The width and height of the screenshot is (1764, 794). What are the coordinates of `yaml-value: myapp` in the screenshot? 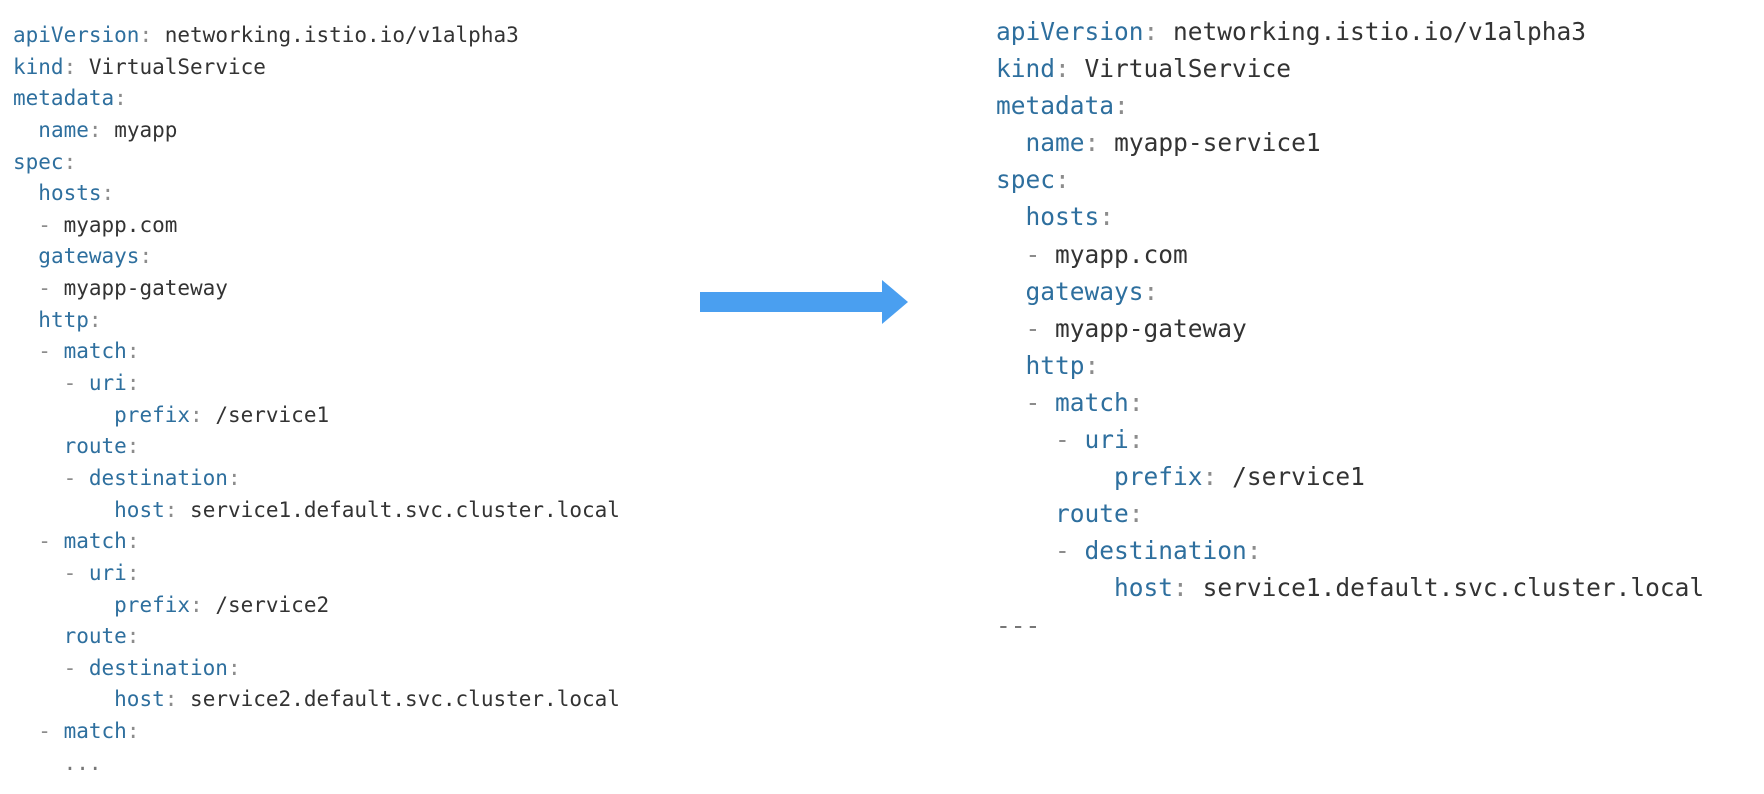 It's located at (146, 129).